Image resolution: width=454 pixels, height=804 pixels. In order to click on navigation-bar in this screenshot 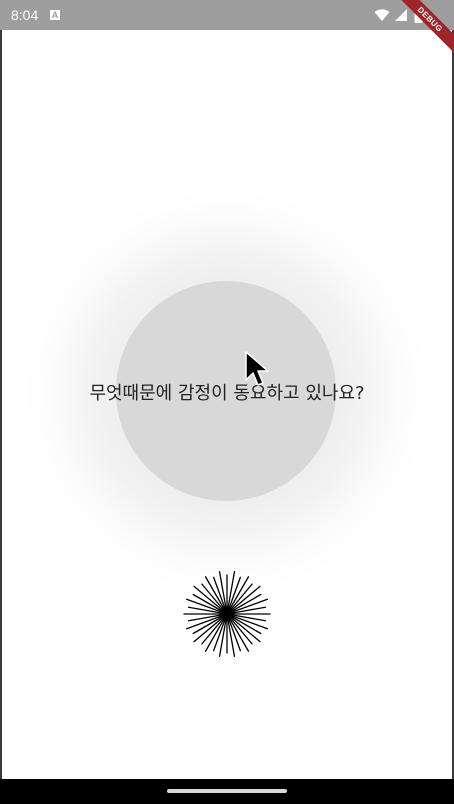, I will do `click(227, 791)`.